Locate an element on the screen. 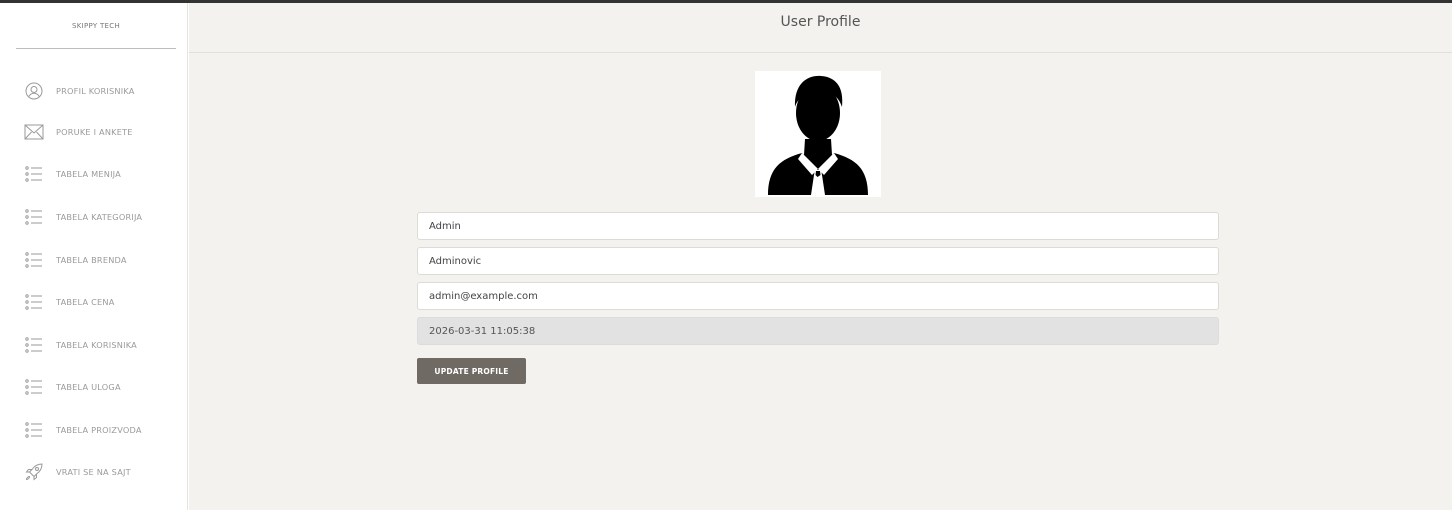 This screenshot has height=510, width=1452. sidebar-item-label: PROFIL KORISNIKA is located at coordinates (95, 91).